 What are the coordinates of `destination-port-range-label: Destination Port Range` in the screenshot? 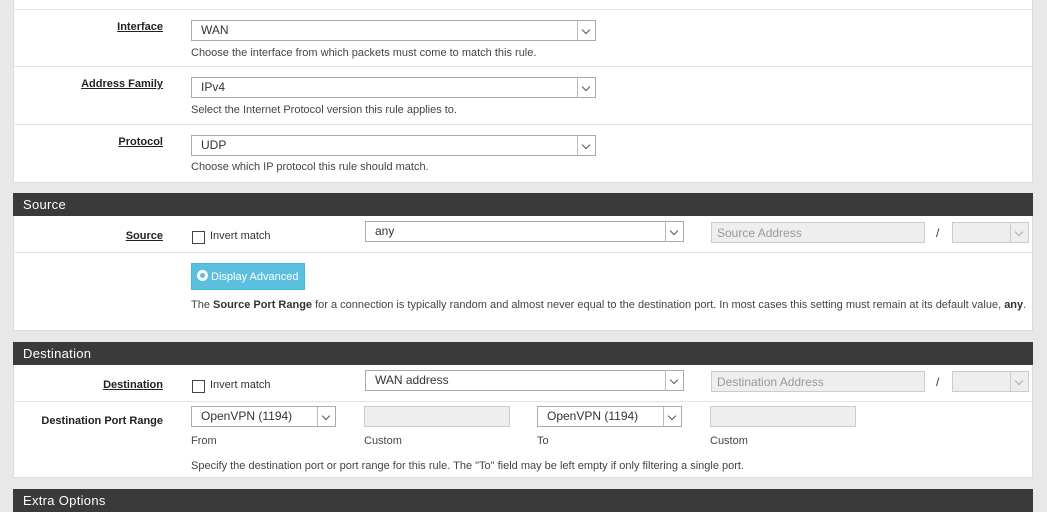 It's located at (102, 421).